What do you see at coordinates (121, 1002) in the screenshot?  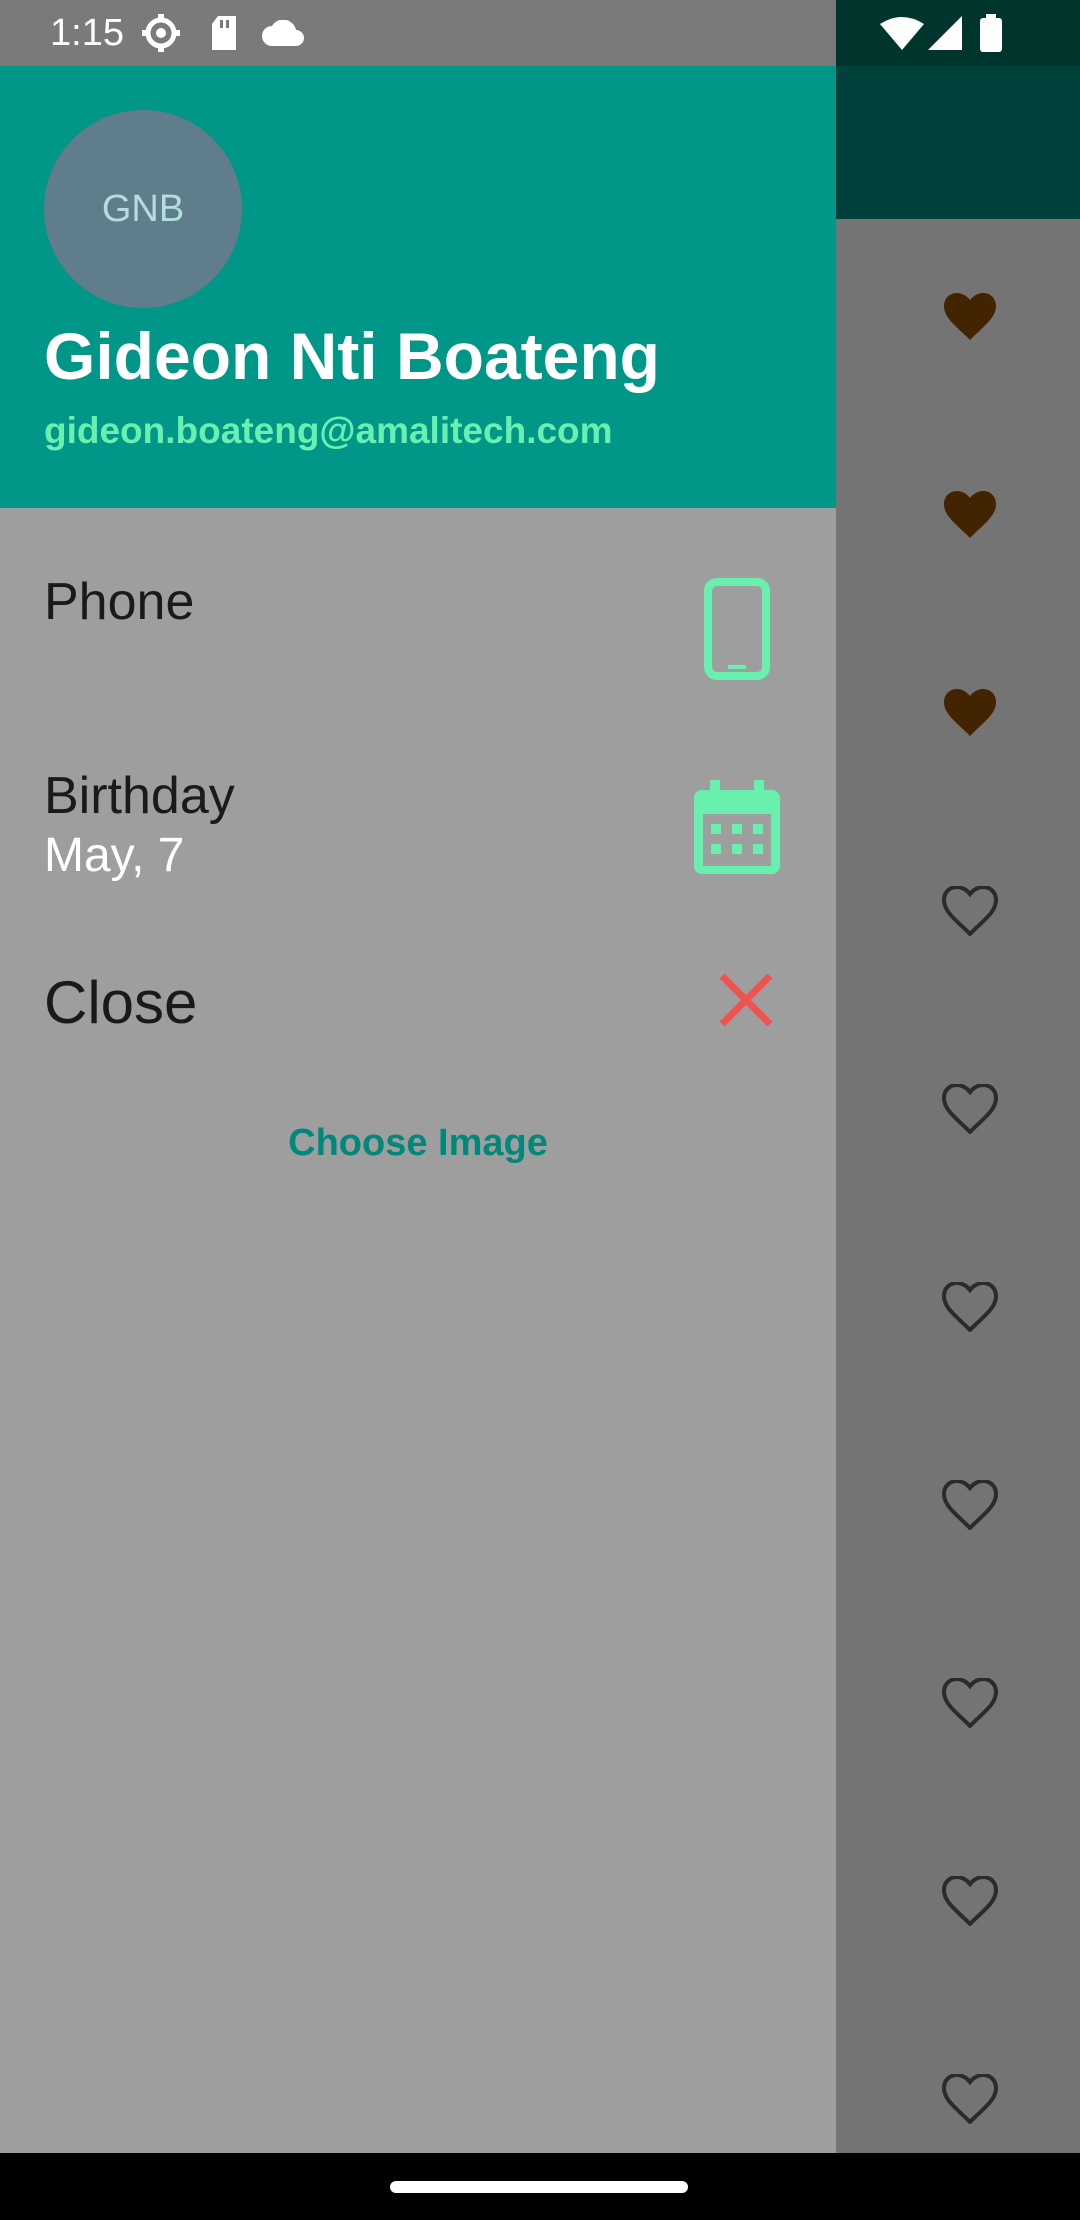 I see `drawer-item-label: Close` at bounding box center [121, 1002].